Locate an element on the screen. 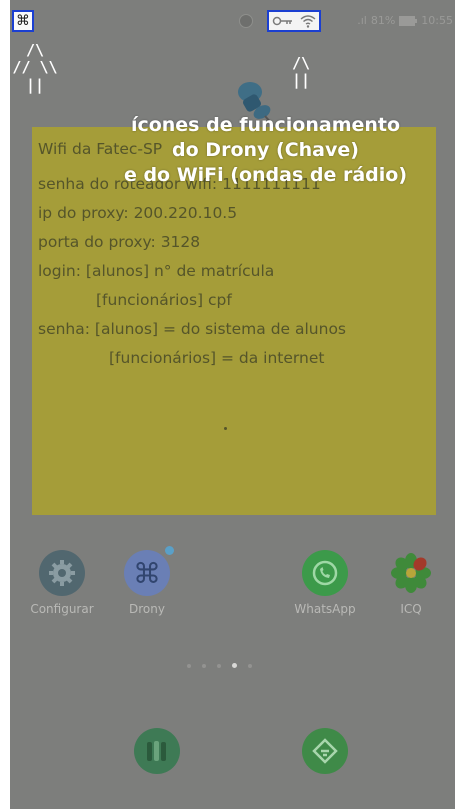  drony-icon: ⌘ is located at coordinates (149, 571).